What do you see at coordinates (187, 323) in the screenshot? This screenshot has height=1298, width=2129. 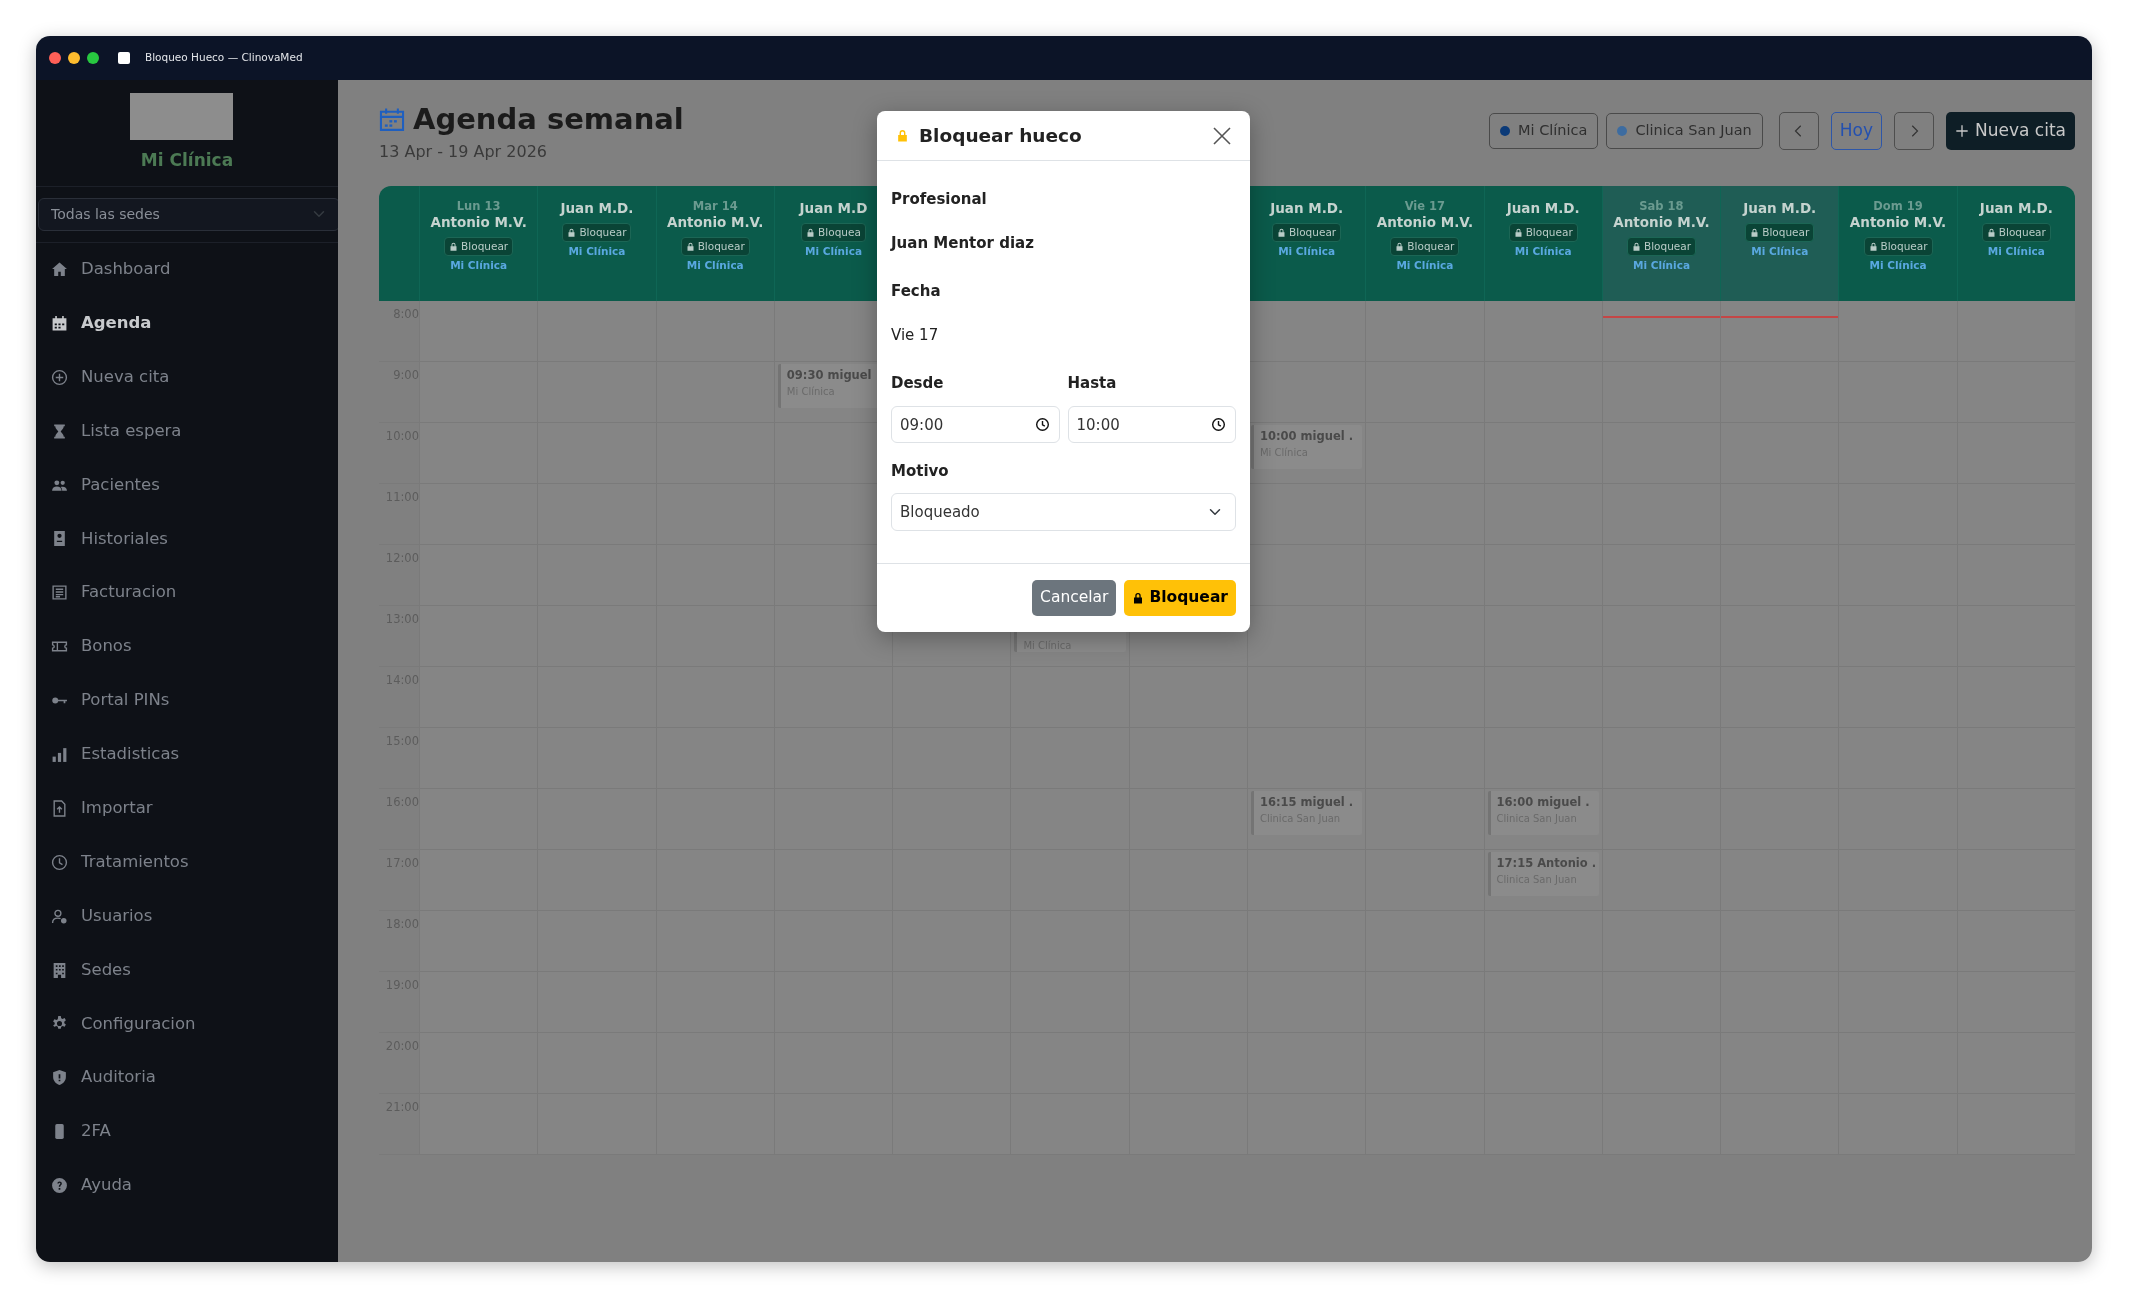 I see `sidebar-item: Agenda` at bounding box center [187, 323].